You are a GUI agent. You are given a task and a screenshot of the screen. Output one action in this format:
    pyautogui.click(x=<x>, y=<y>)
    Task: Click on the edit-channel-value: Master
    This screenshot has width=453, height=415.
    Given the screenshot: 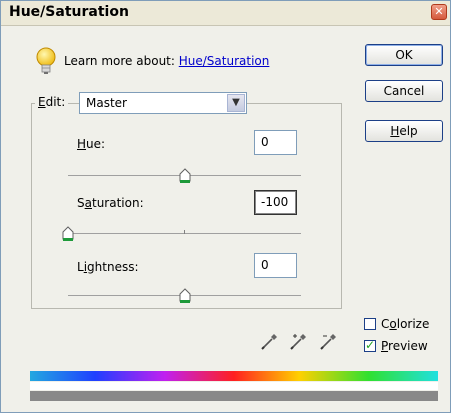 What is the action you would take?
    pyautogui.click(x=106, y=103)
    